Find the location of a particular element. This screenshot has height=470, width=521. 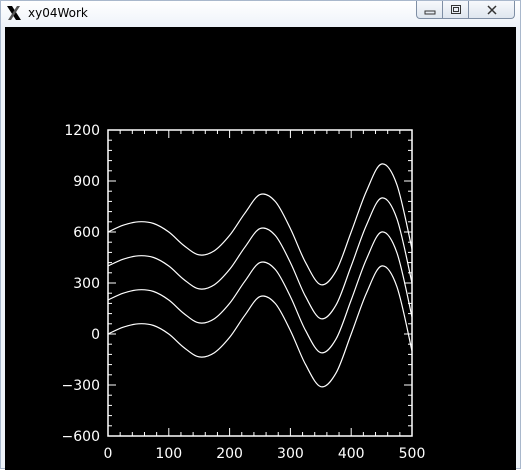

y-tick-label: 1200 is located at coordinates (82, 131).